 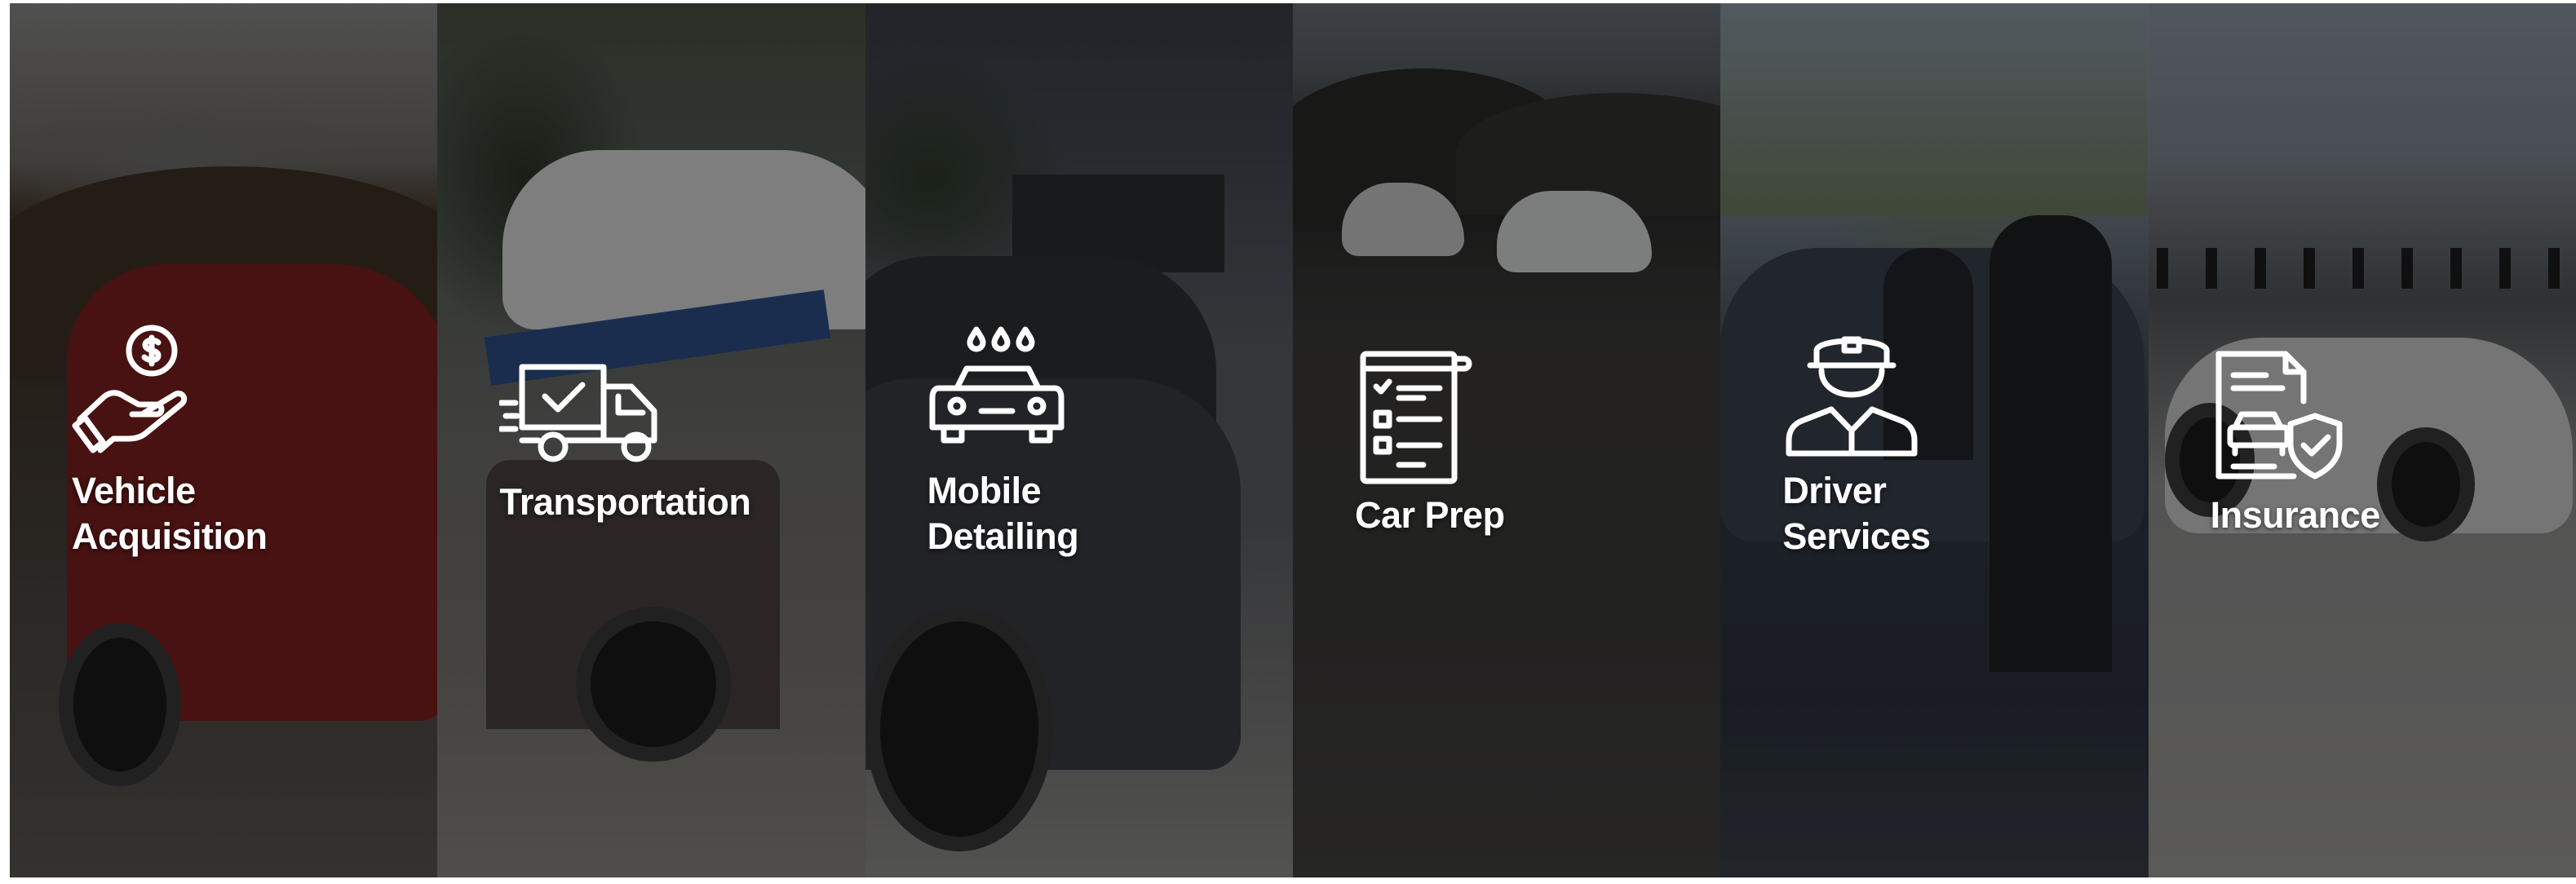 What do you see at coordinates (141, 392) in the screenshot?
I see `hand-dollar-coin-icon` at bounding box center [141, 392].